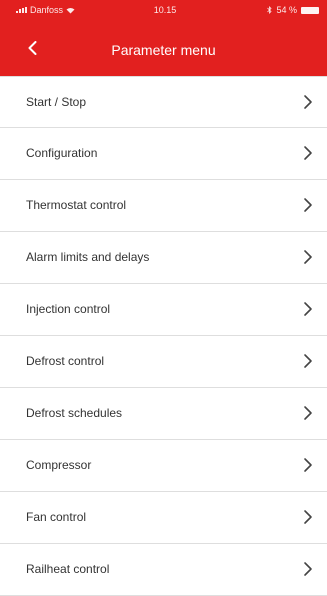  I want to click on menu-item-label: Injection control, so click(68, 309).